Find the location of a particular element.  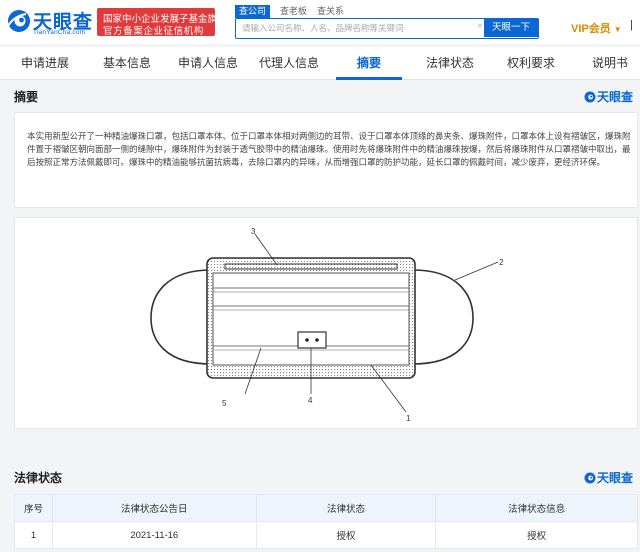

column-header-info: 法律状态信息 is located at coordinates (536, 508).